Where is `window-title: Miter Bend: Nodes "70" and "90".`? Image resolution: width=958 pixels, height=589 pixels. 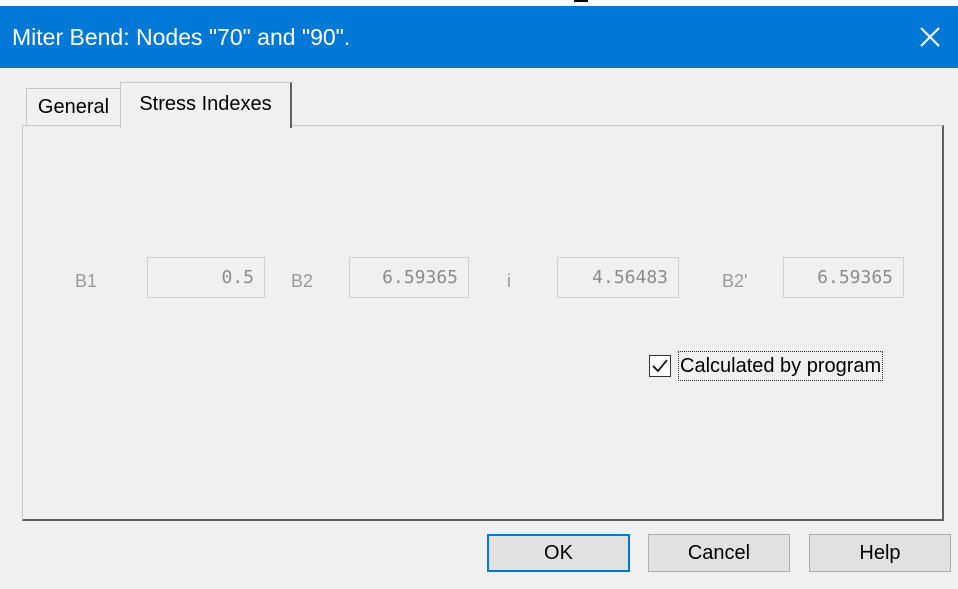
window-title: Miter Bend: Nodes "70" and "90". is located at coordinates (181, 37).